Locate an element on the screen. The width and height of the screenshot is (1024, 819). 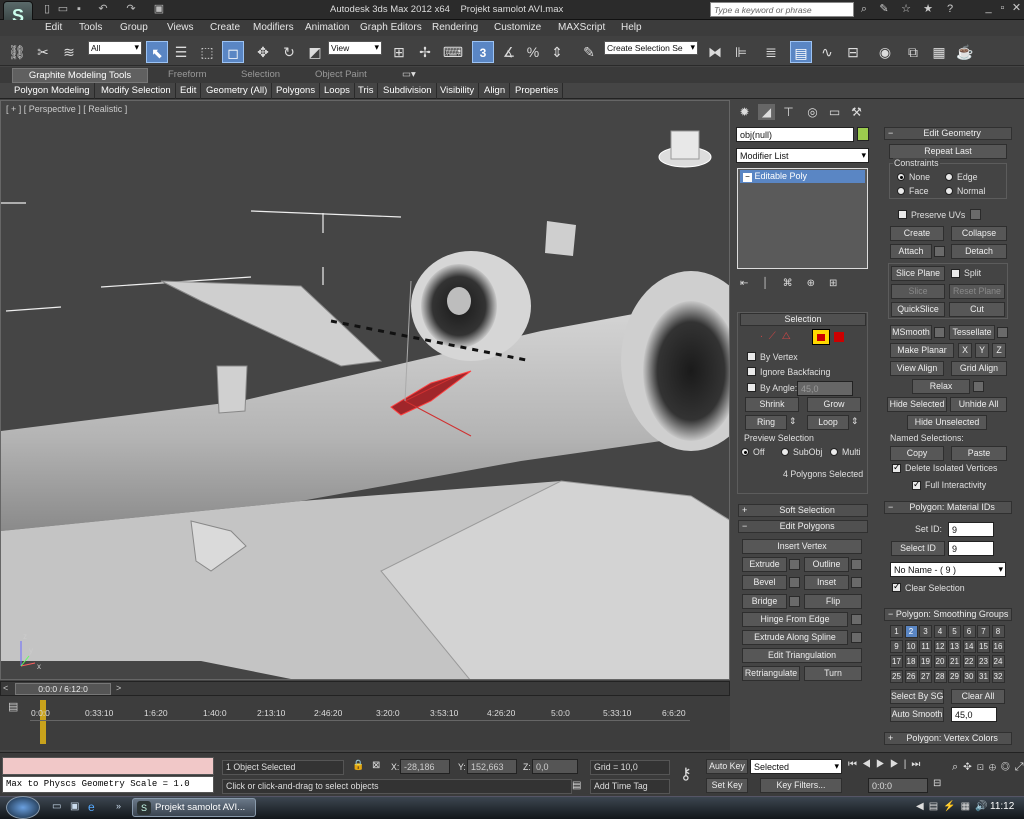
reset-plane-button: Reset Plane is located at coordinates (977, 291).